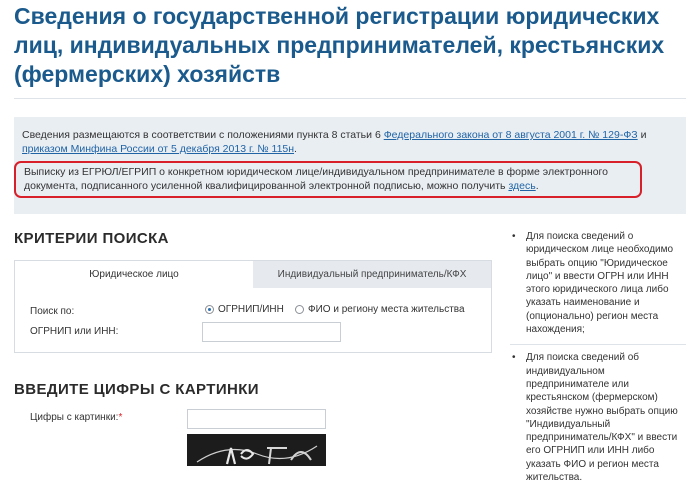 The height and width of the screenshot is (484, 700). I want to click on captcha-label: Цифры с картинки:*, so click(76, 417).